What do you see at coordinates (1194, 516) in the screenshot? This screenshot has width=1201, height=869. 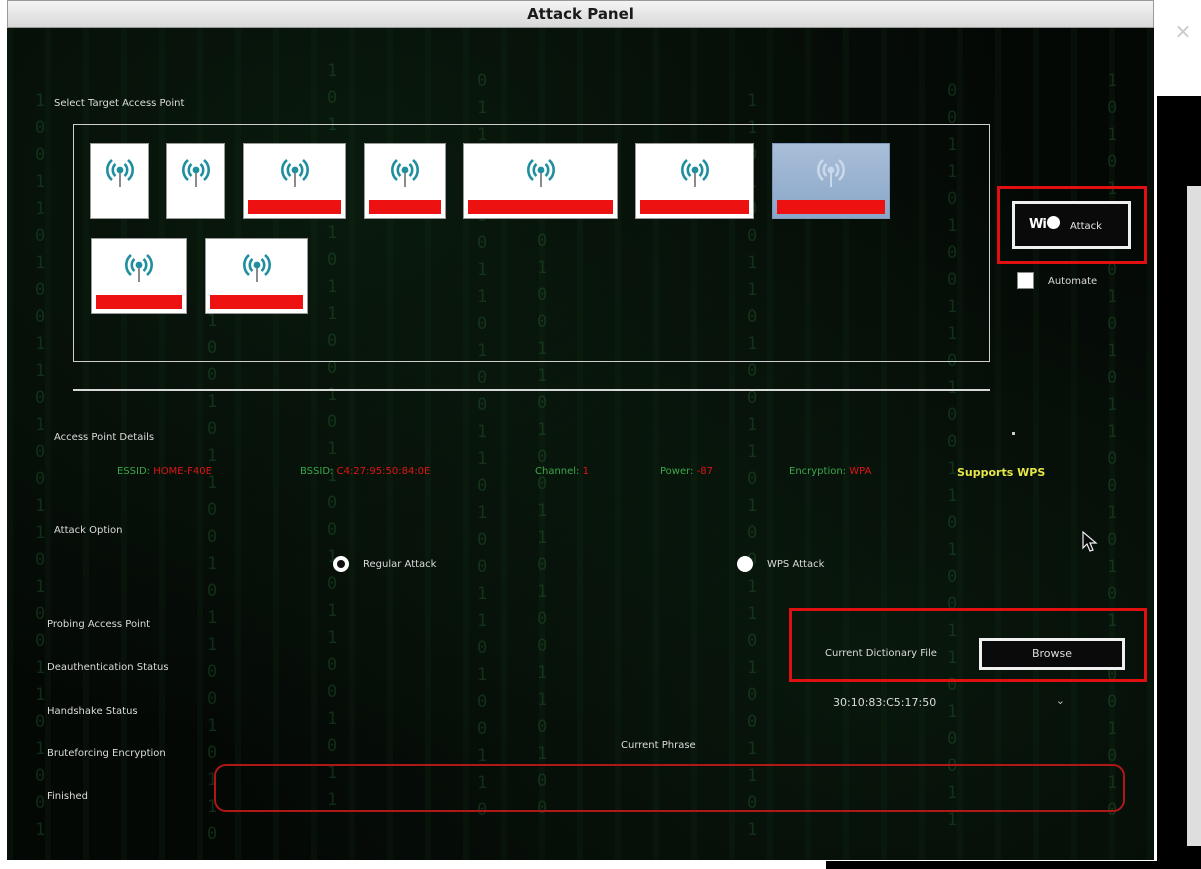 I see `scrollbar` at bounding box center [1194, 516].